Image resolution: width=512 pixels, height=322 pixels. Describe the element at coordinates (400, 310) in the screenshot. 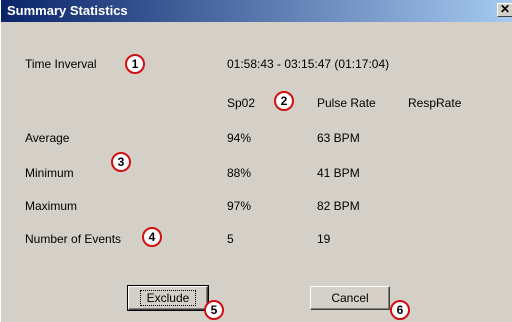

I see `callout-6: 6` at that location.